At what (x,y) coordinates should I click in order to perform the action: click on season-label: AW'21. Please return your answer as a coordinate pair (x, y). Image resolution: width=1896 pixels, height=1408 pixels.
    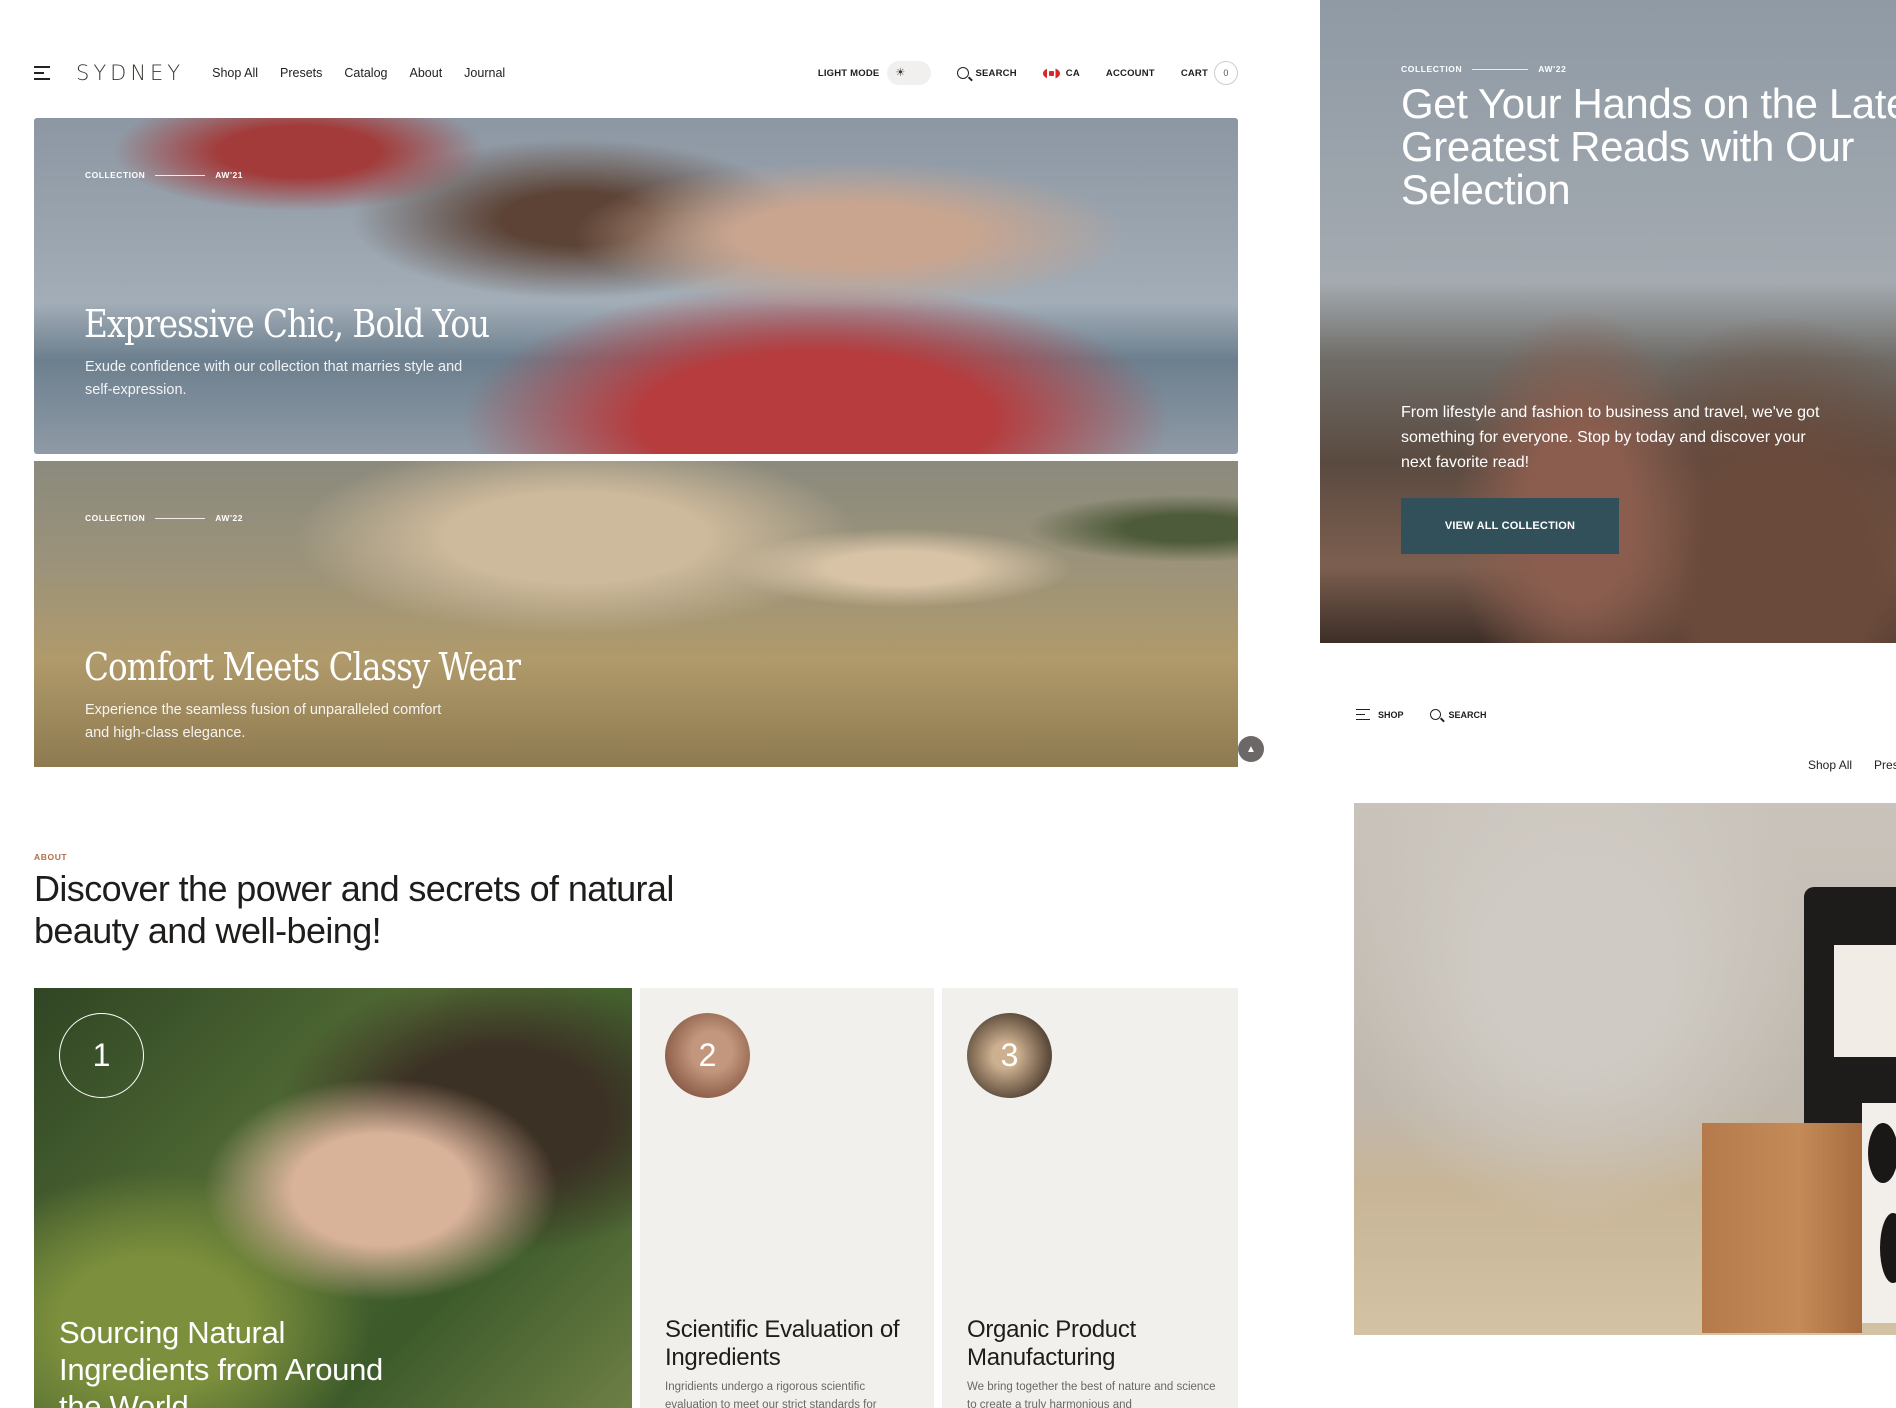
    Looking at the image, I should click on (229, 175).